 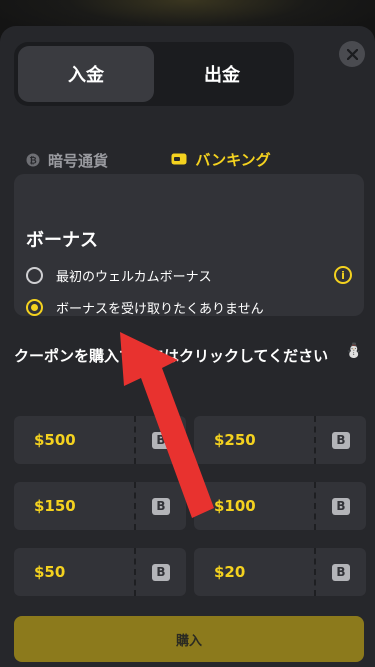 I want to click on coupon-value: $150, so click(x=75, y=506).